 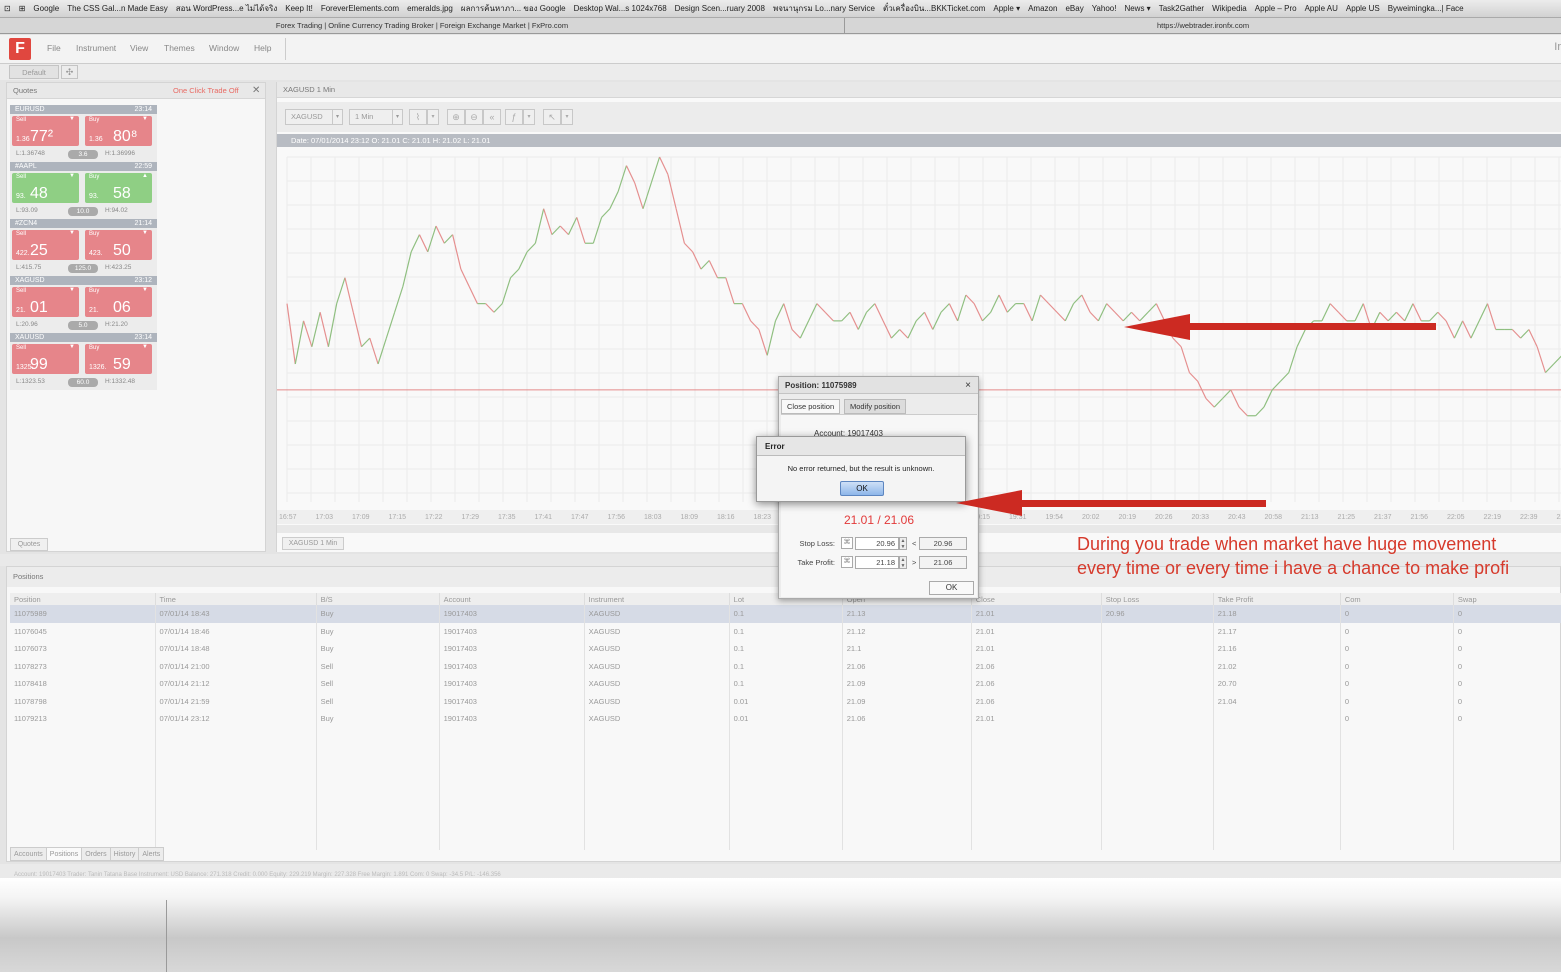 What do you see at coordinates (1397, 599) in the screenshot?
I see `column-header: Com` at bounding box center [1397, 599].